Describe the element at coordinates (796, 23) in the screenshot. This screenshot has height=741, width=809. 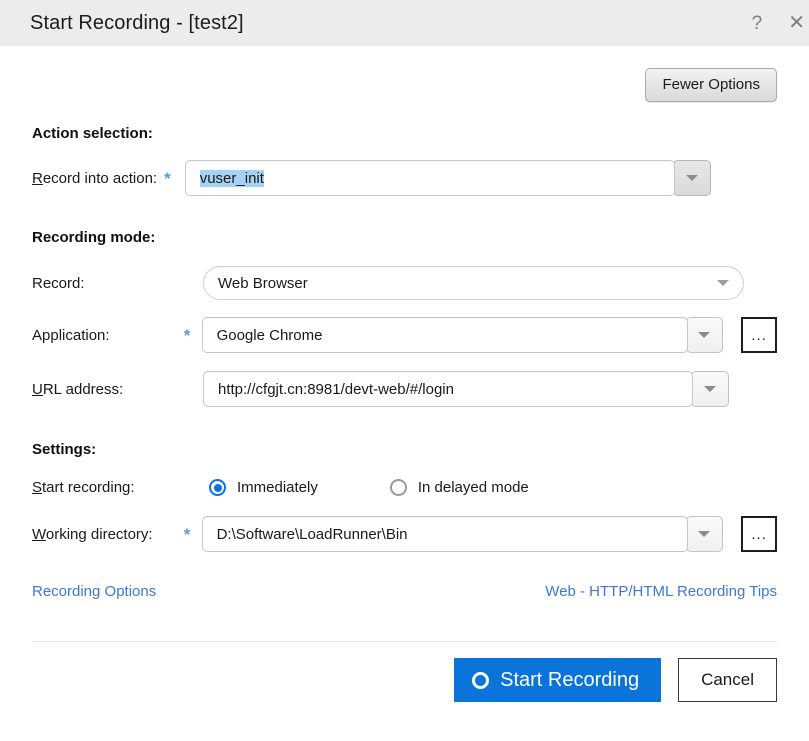
I see `close-icon: ✕` at that location.